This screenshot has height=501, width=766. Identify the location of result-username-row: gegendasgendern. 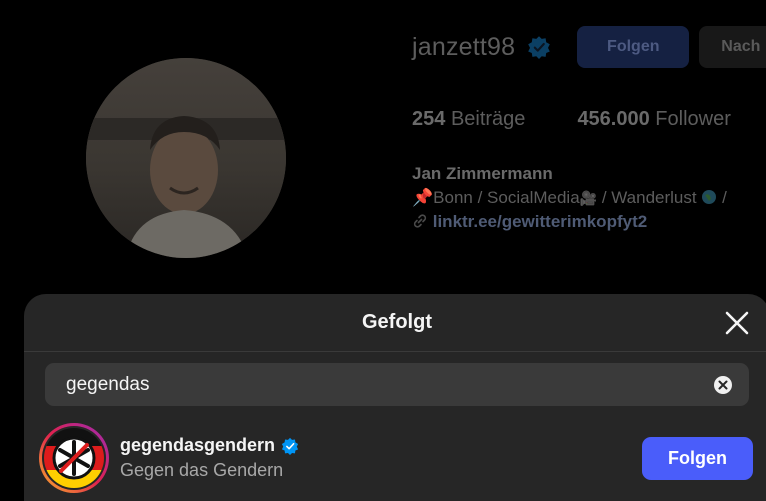
(381, 445).